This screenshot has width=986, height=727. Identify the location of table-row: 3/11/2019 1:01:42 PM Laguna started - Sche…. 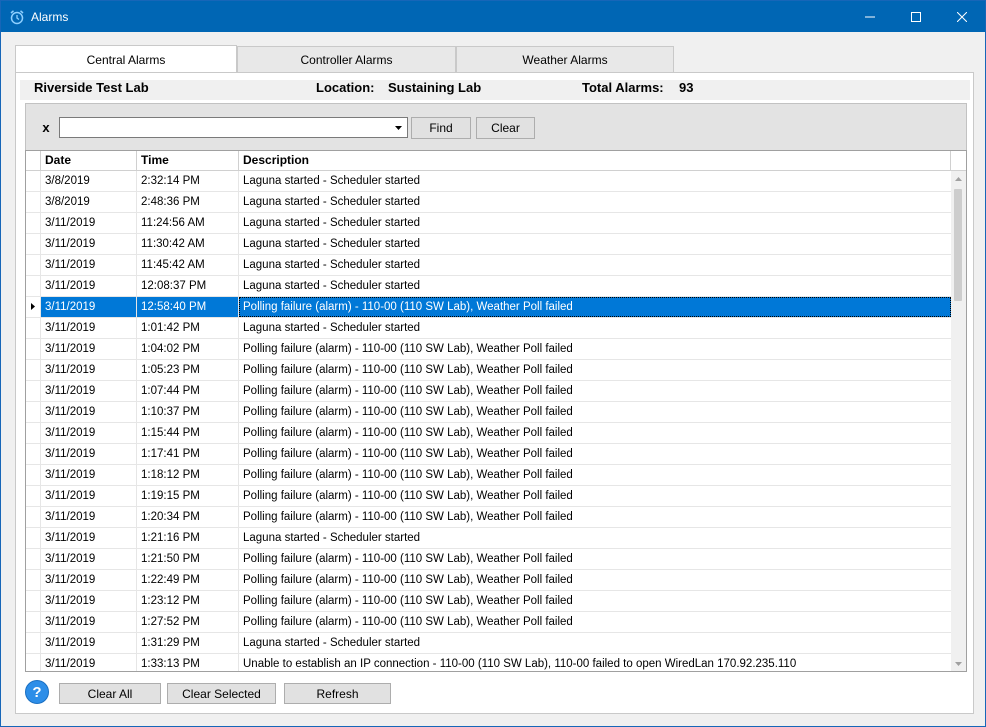
(488, 328).